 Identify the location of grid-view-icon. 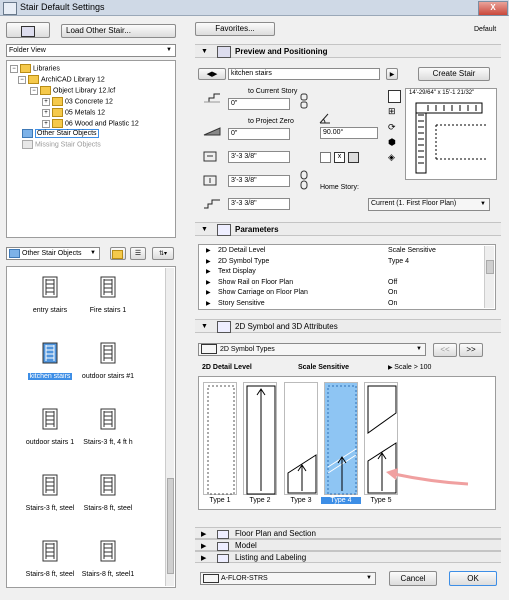
(28, 31).